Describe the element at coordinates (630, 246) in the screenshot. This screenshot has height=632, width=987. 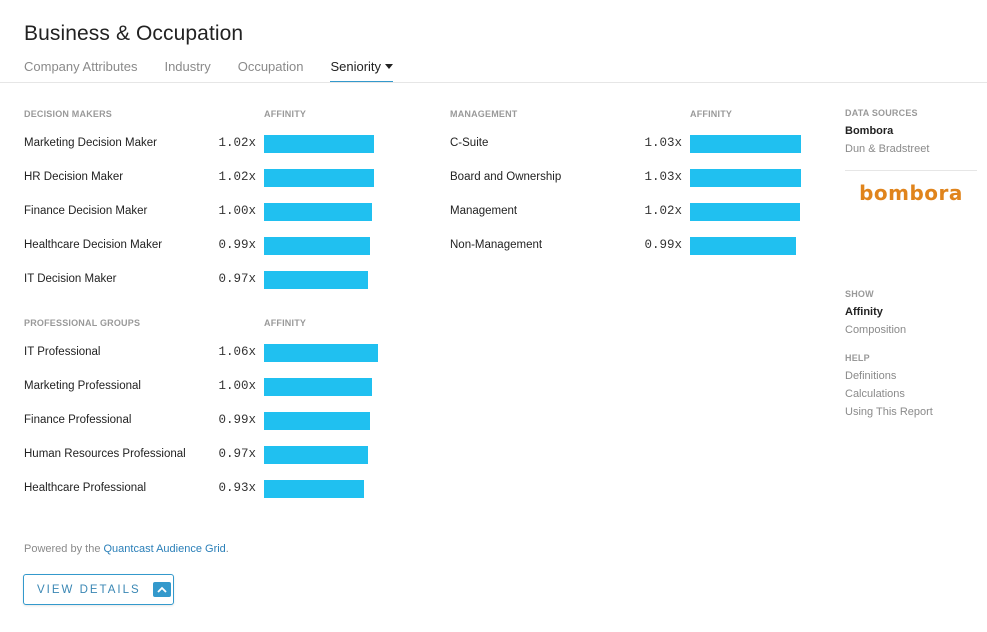
I see `table-row: Non-Management 0.99x` at that location.